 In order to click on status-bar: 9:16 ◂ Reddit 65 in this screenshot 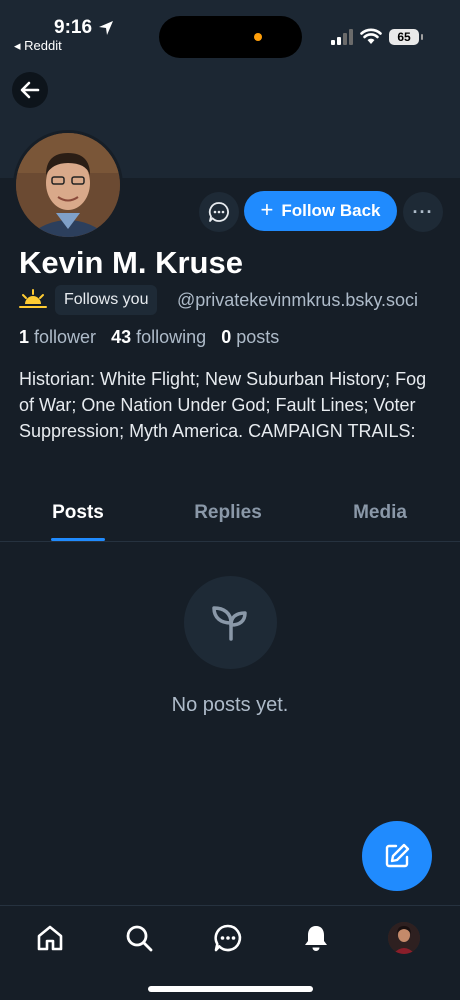, I will do `click(230, 30)`.